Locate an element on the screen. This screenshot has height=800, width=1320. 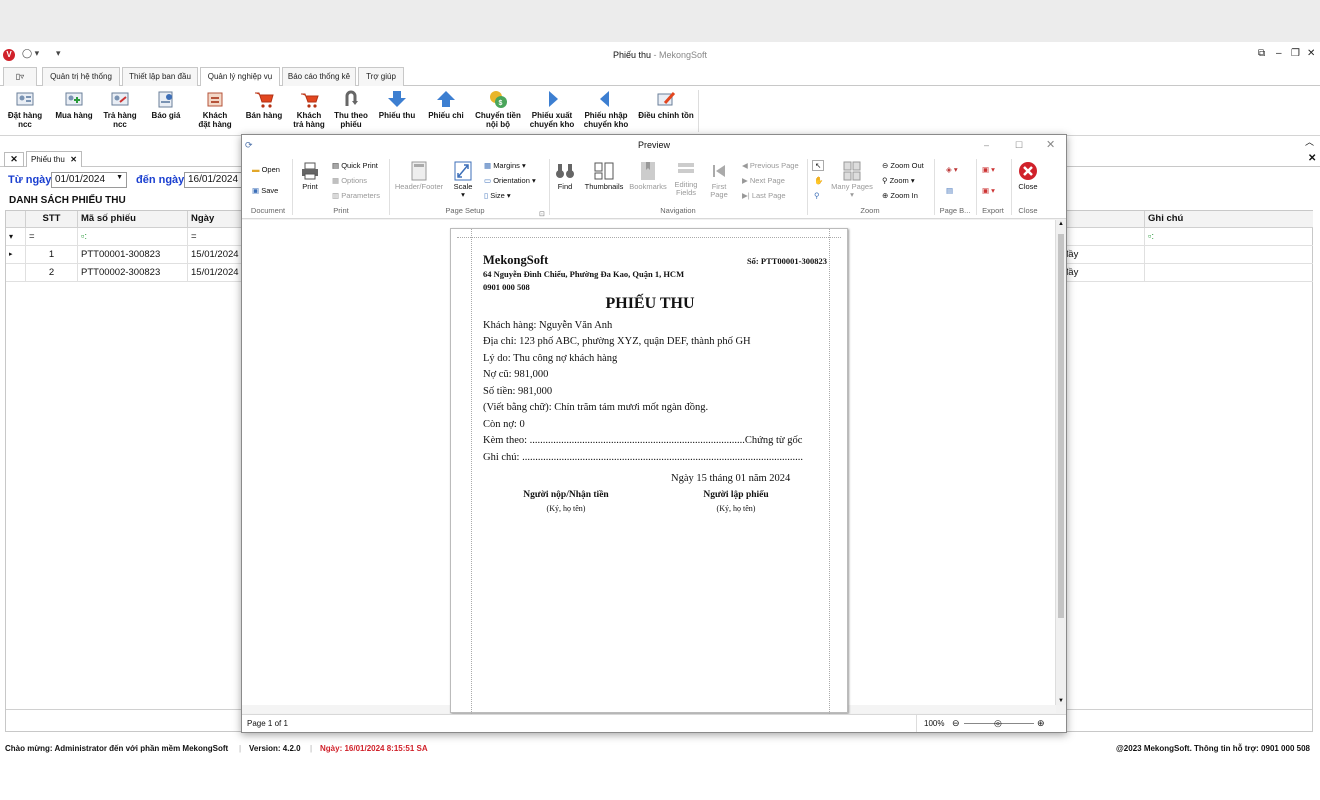
bookmarks-icon is located at coordinates (648, 171).